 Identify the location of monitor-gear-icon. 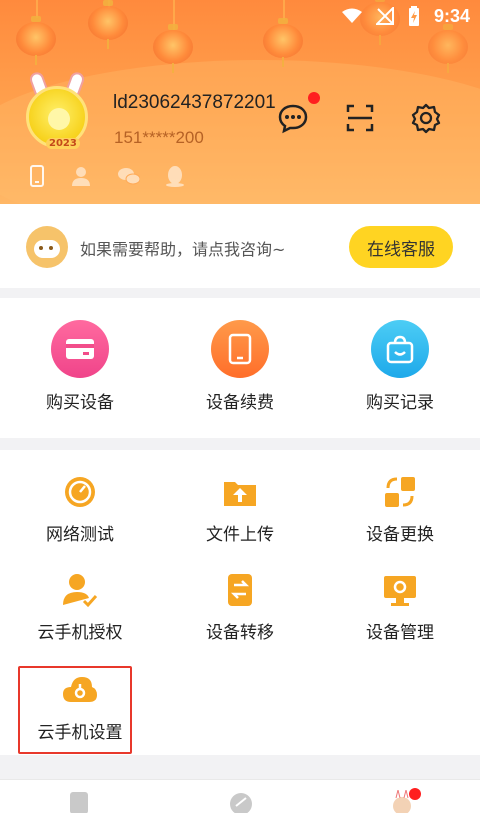
(400, 591).